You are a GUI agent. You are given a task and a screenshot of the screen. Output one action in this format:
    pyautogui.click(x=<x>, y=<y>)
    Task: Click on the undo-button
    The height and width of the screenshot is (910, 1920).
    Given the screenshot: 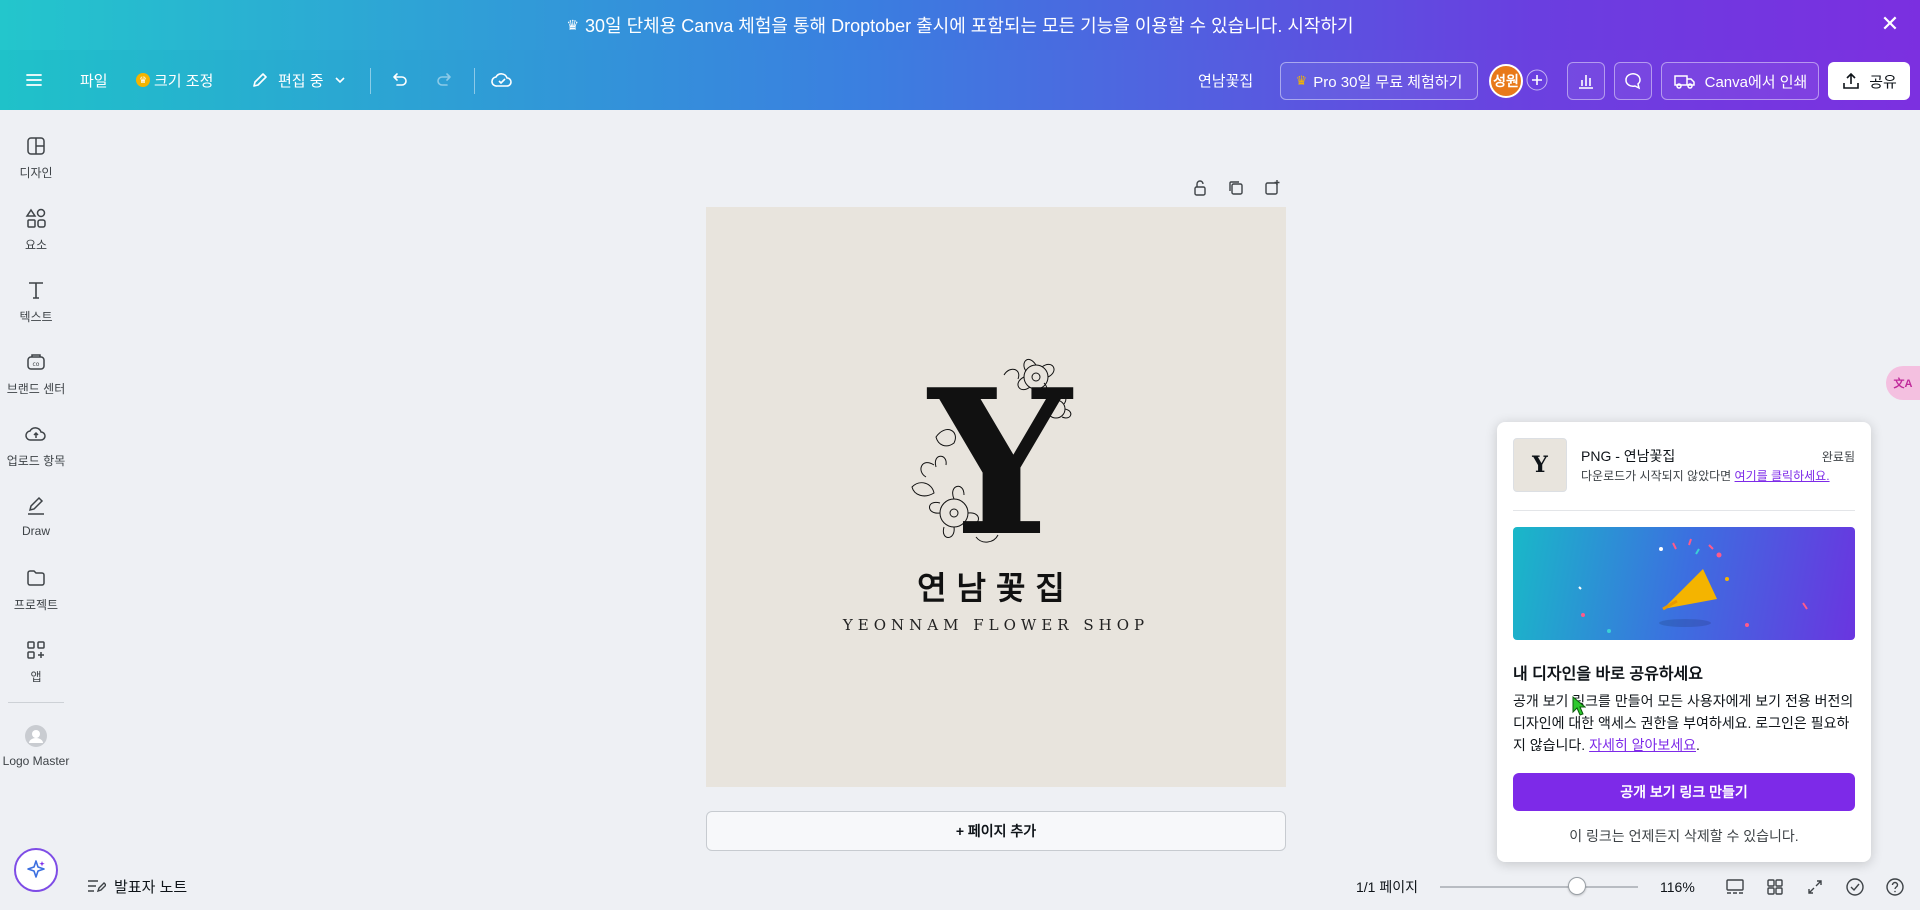 What is the action you would take?
    pyautogui.click(x=399, y=80)
    